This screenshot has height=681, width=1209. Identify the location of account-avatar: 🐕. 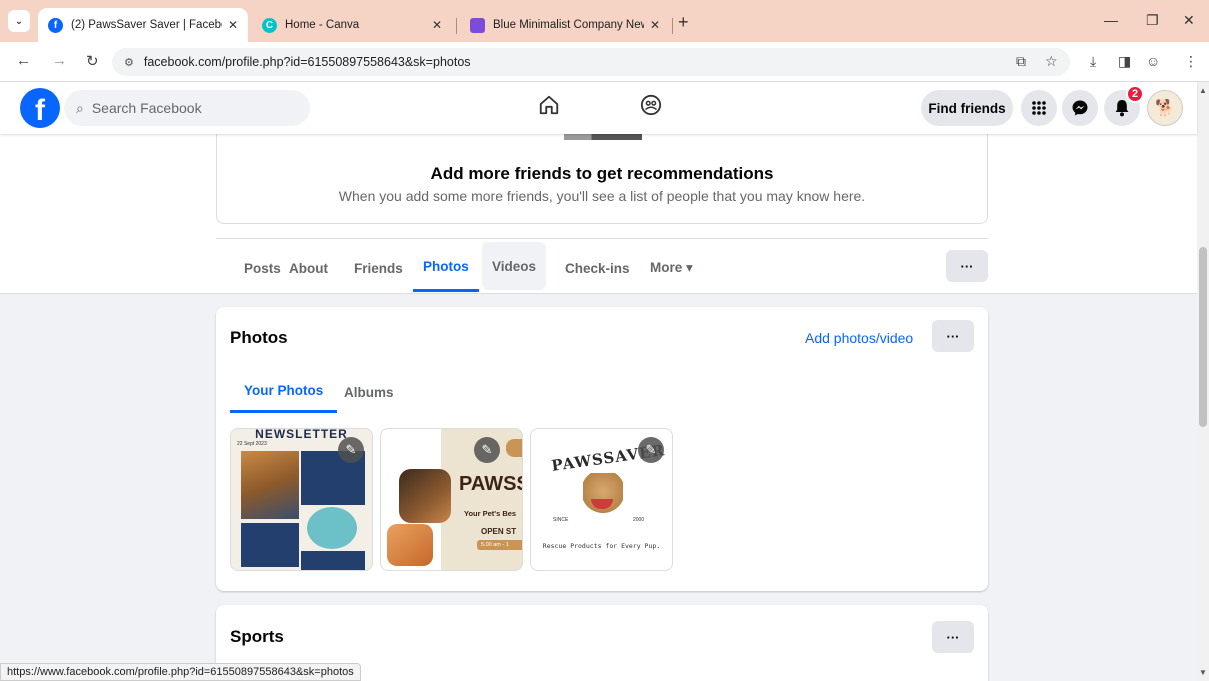
(1165, 108).